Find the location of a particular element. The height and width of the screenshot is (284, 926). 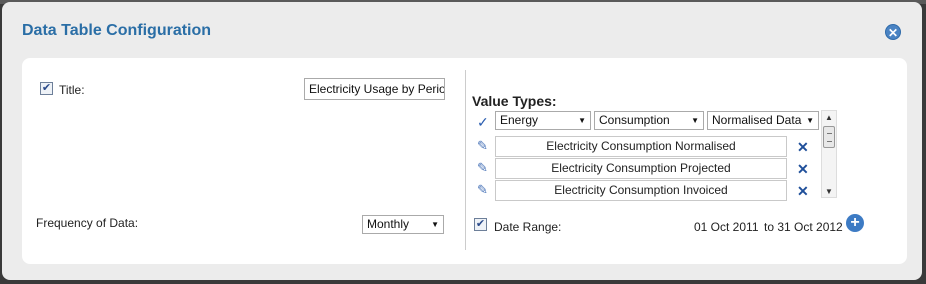

scroll-thumb is located at coordinates (829, 137).